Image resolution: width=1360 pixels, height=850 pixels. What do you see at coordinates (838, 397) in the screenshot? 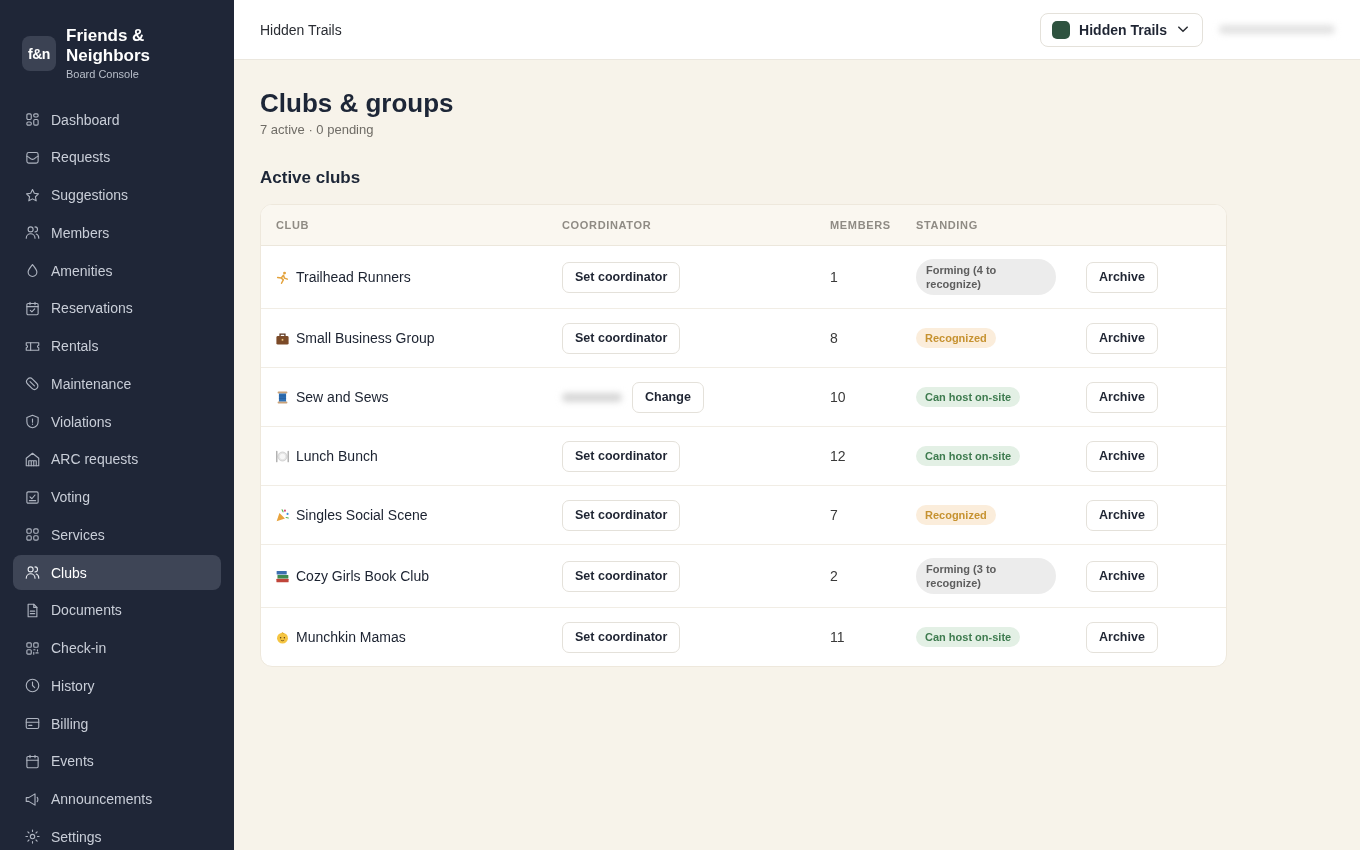
I see `member-count: 10` at bounding box center [838, 397].